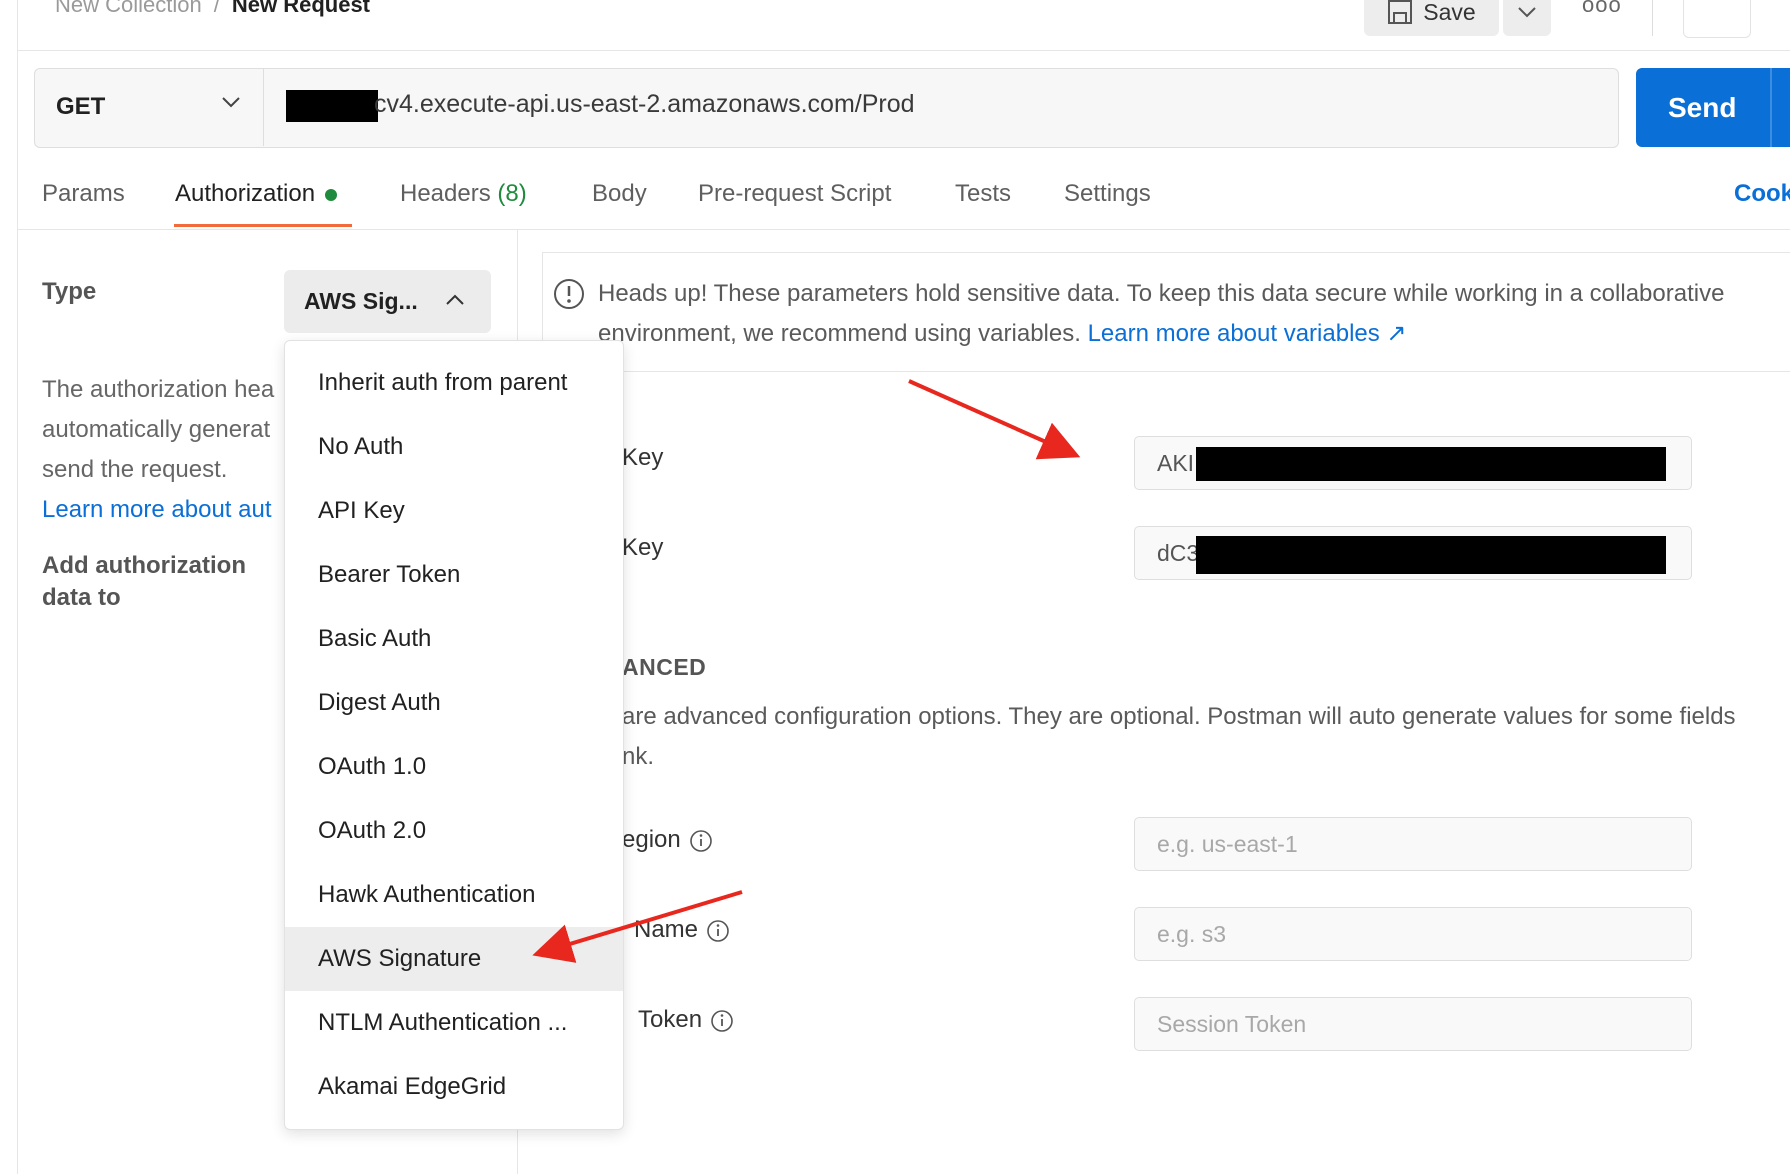 Image resolution: width=1790 pixels, height=1174 pixels. What do you see at coordinates (454, 383) in the screenshot?
I see `dropdown-item-inherit: Inherit auth from parent` at bounding box center [454, 383].